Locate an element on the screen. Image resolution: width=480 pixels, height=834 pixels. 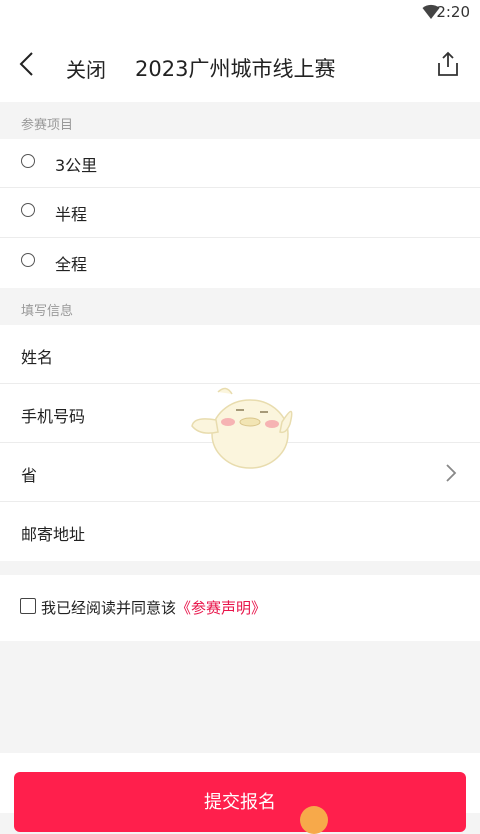
address-field: 邮寄地址 is located at coordinates (240, 531).